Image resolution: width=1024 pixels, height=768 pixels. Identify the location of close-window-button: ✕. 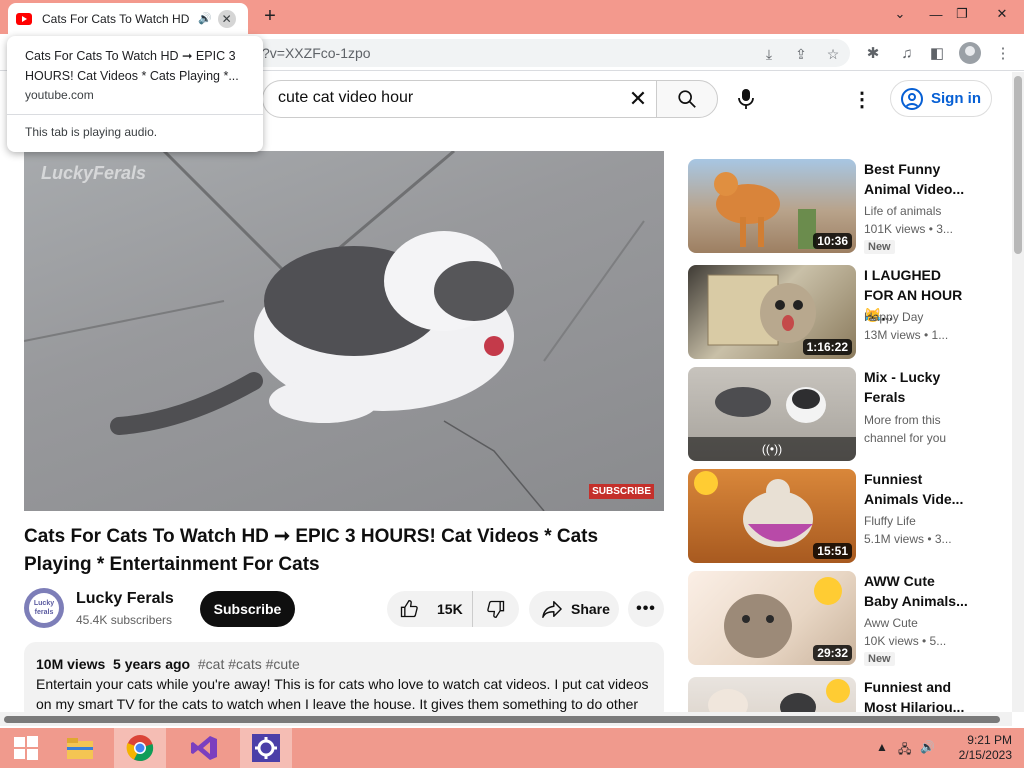
(1002, 14).